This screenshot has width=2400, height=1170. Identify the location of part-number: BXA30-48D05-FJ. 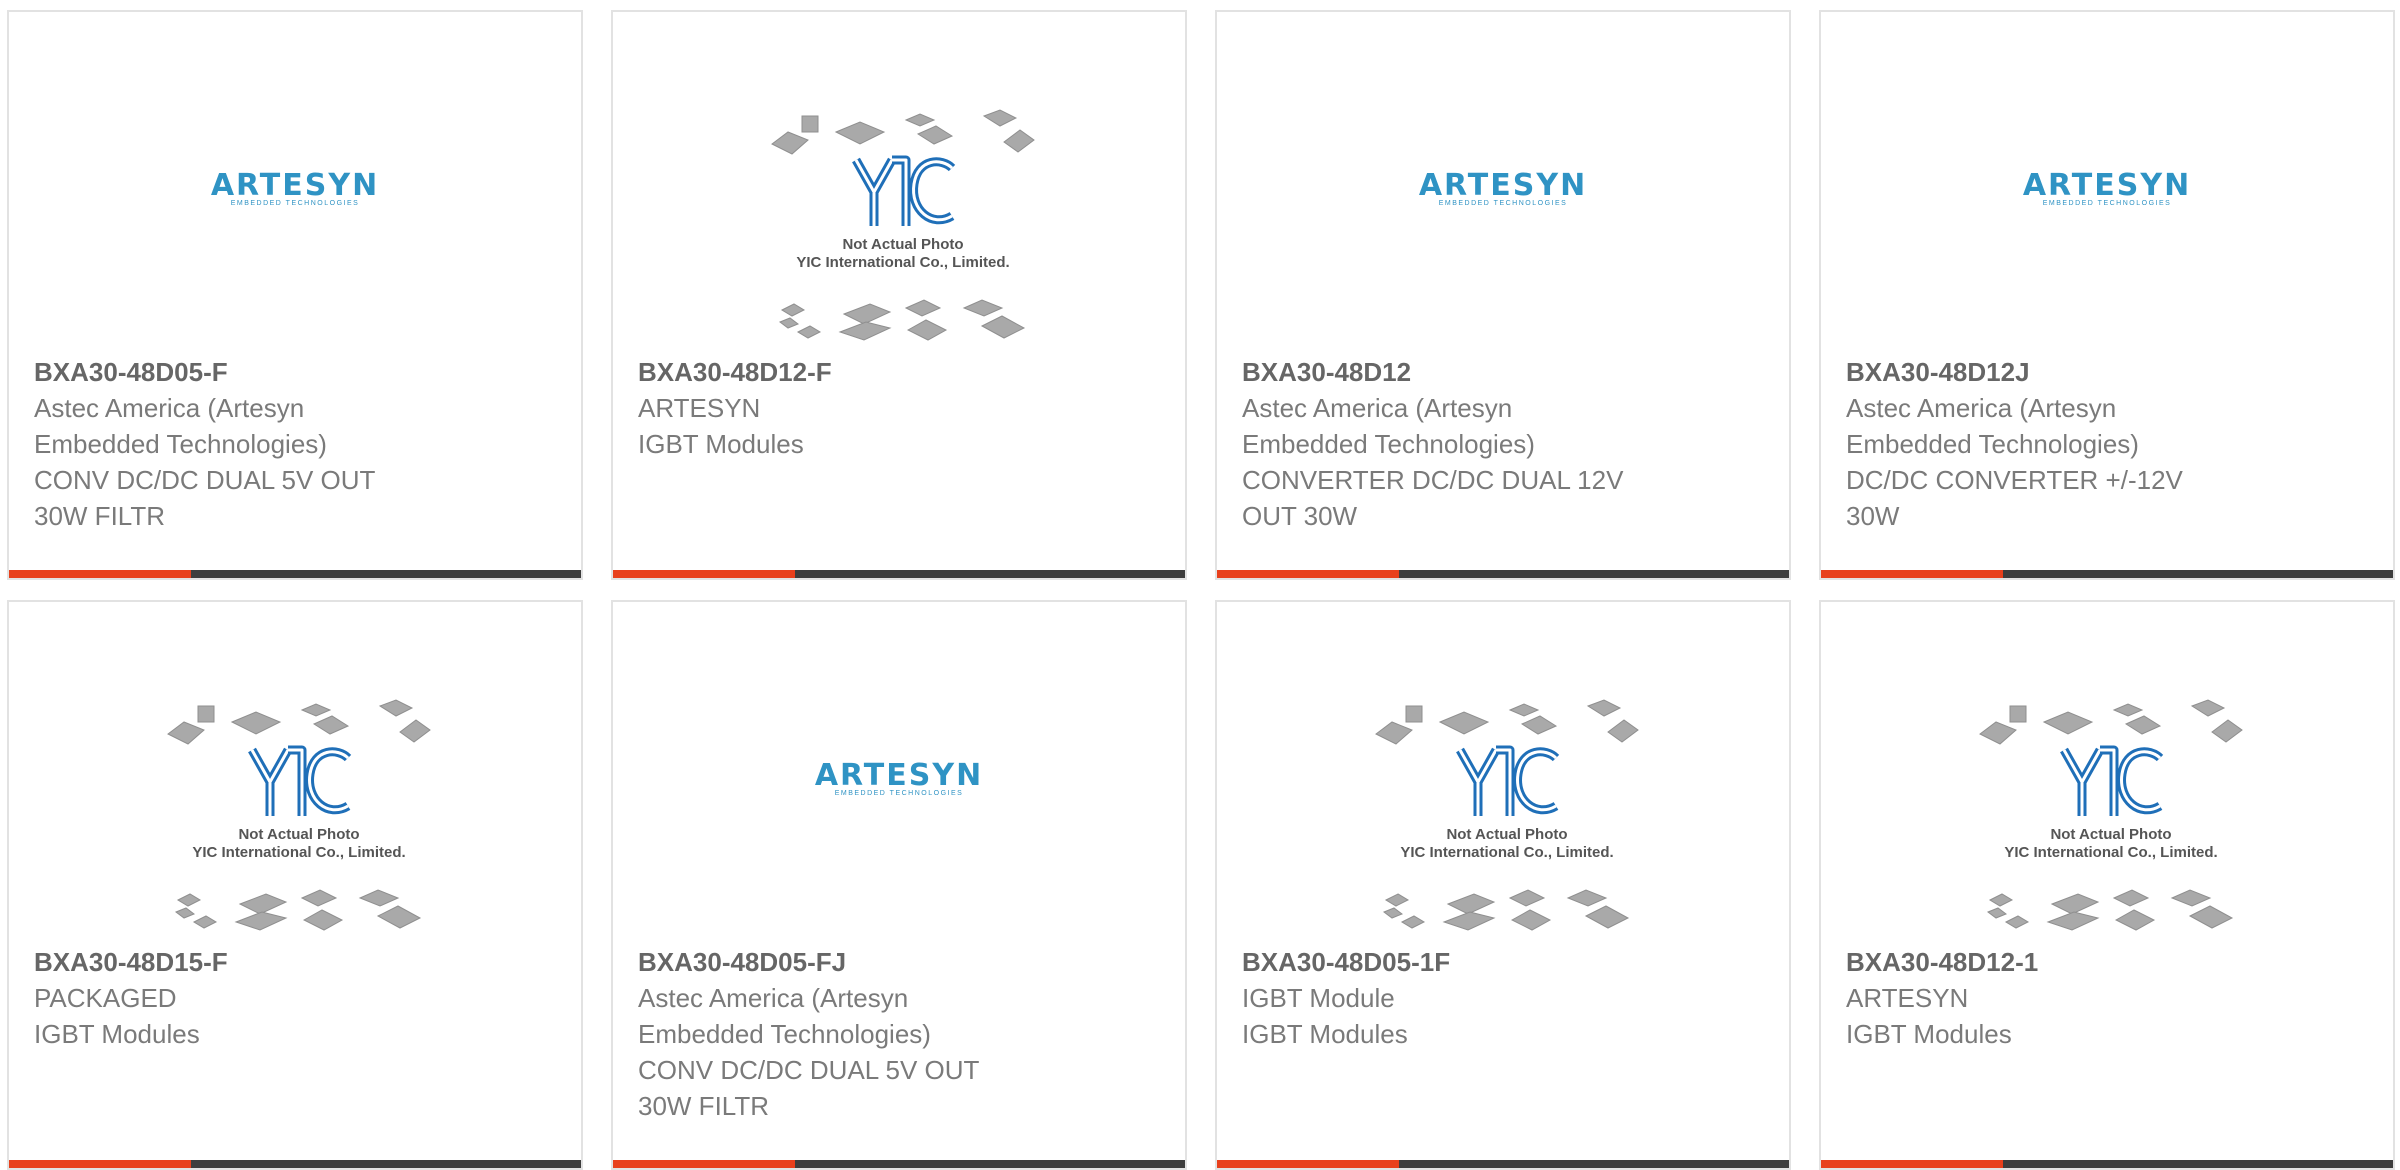
(858, 962).